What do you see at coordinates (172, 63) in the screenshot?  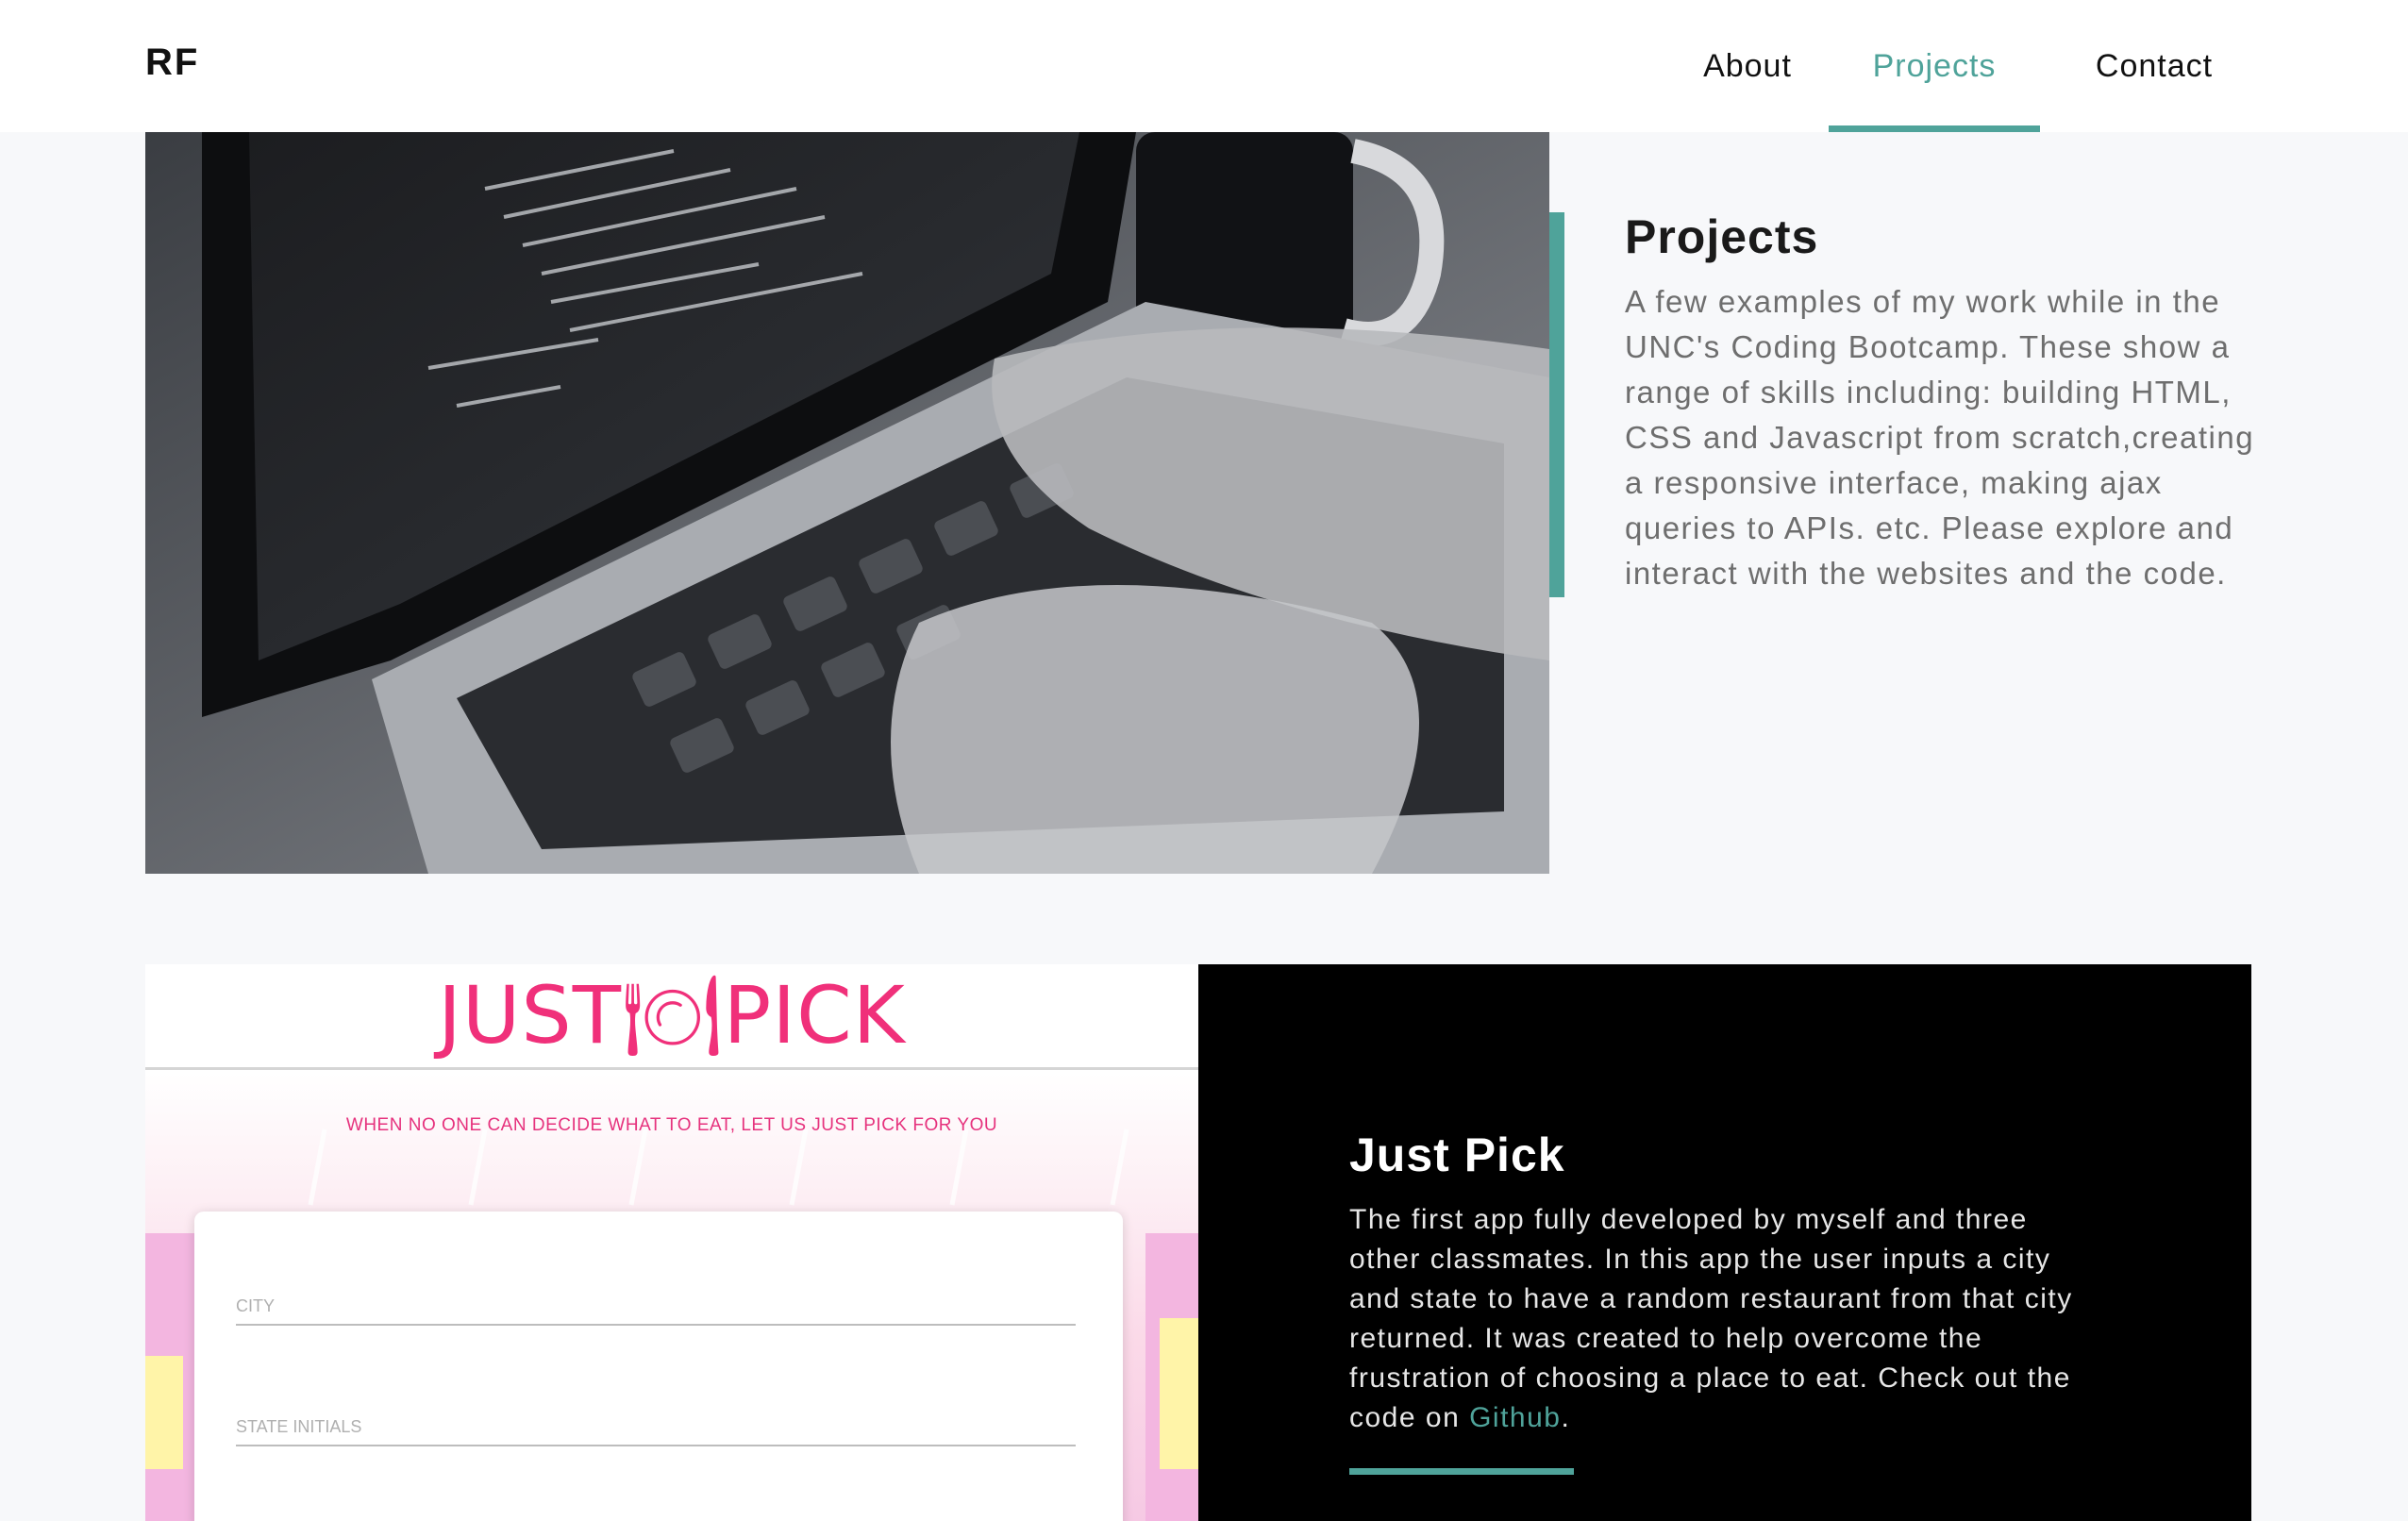 I see `site-logo: RF` at bounding box center [172, 63].